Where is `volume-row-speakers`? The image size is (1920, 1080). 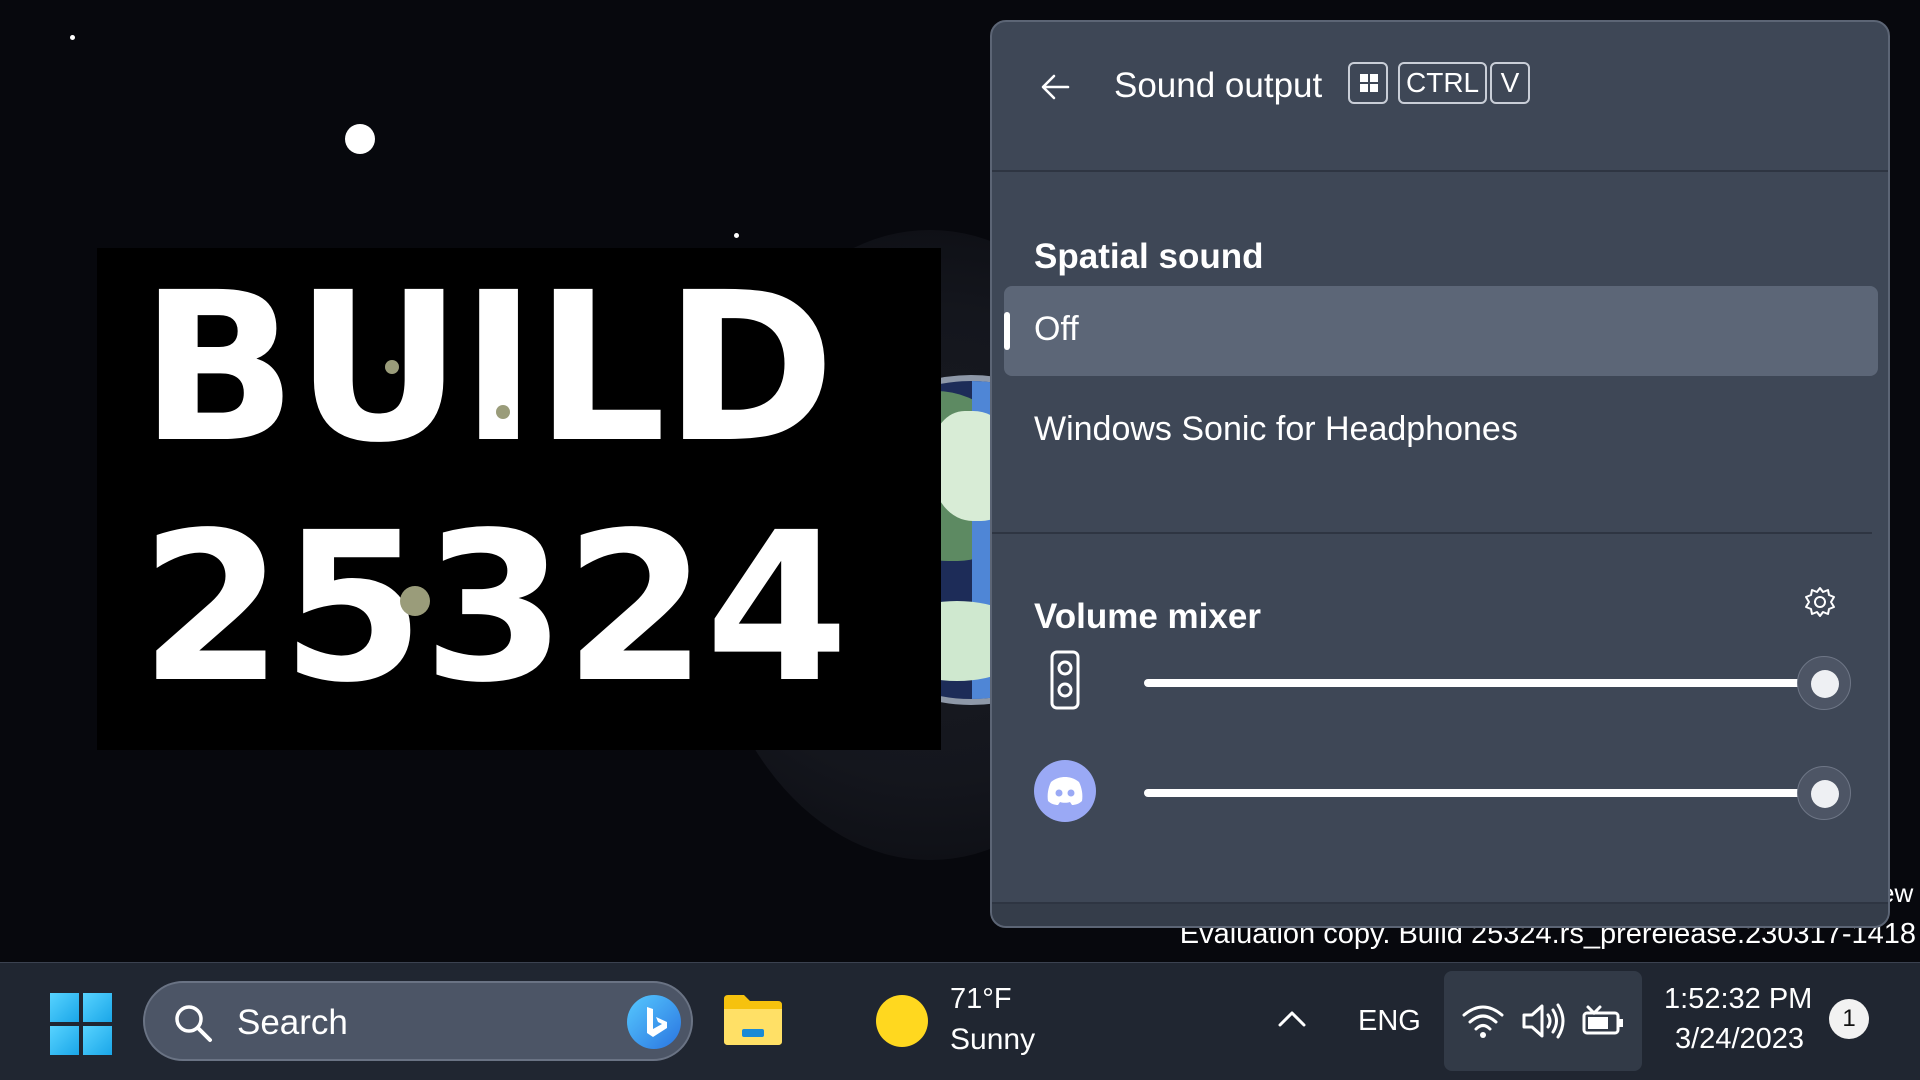
volume-row-speakers is located at coordinates (1447, 682).